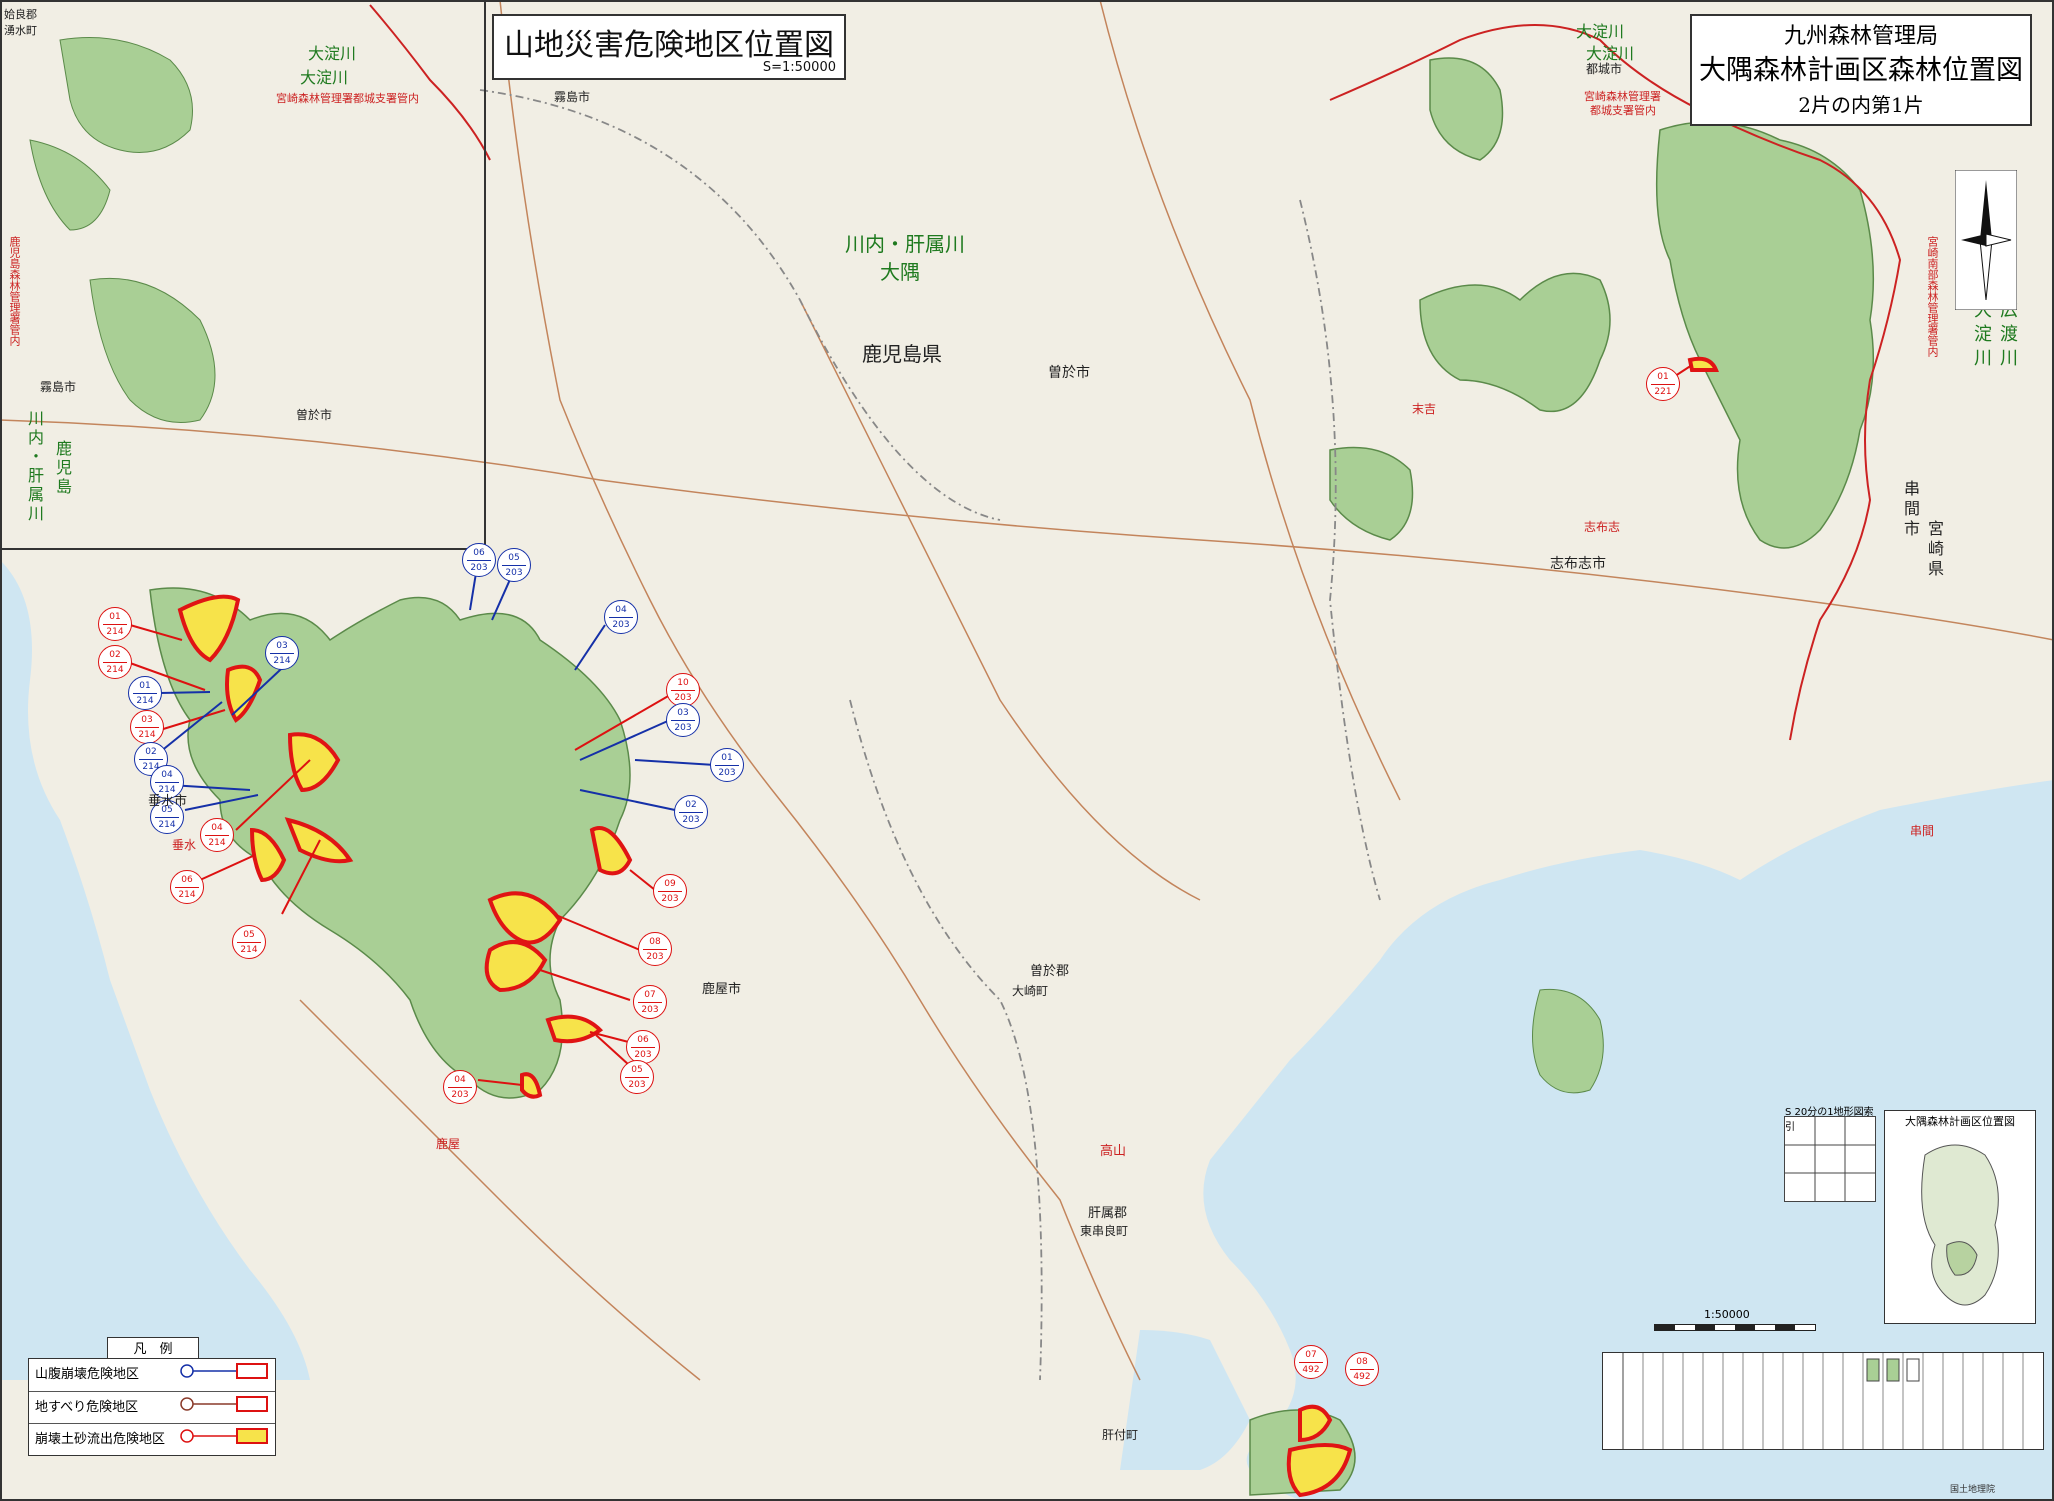 This screenshot has height=1501, width=2054. What do you see at coordinates (1910, 510) in the screenshot?
I see `label-right-city: 串間市` at bounding box center [1910, 510].